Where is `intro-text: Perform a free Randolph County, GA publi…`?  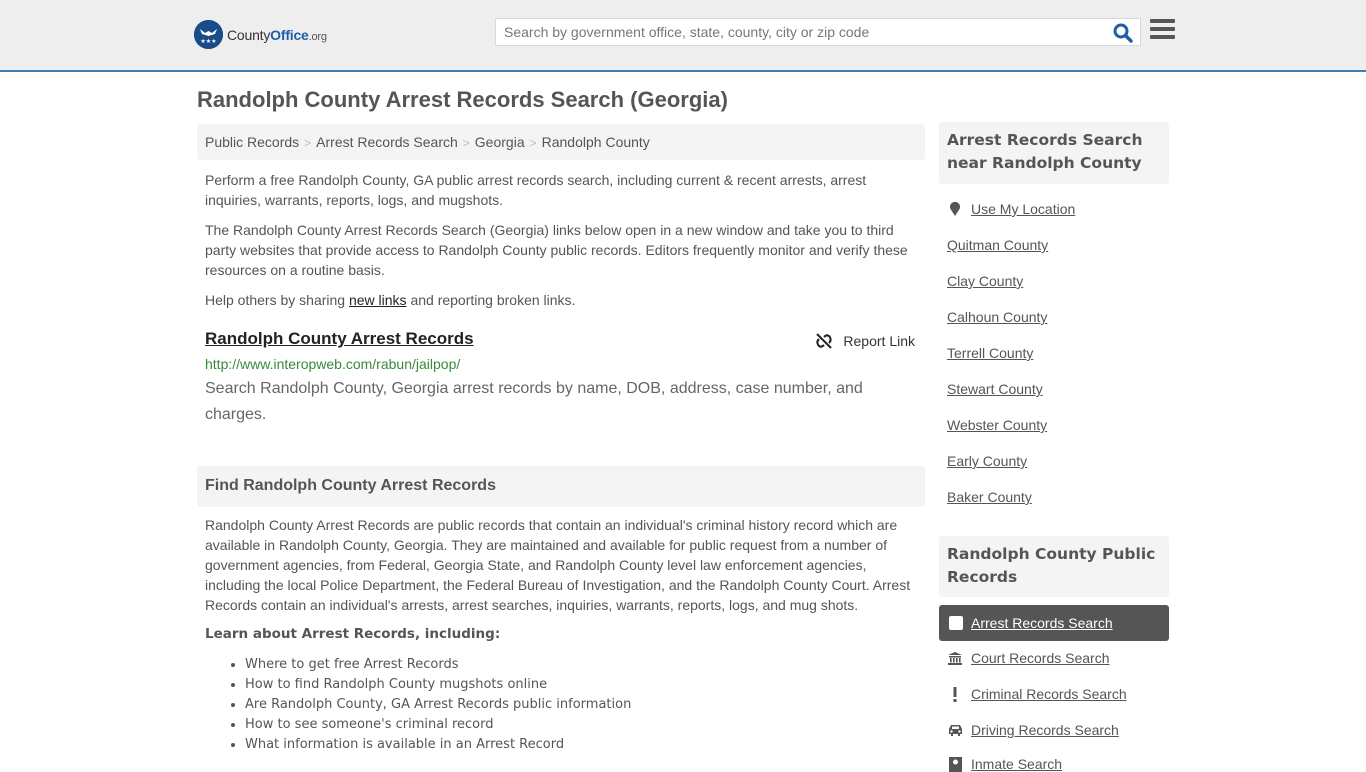
intro-text: Perform a free Randolph County, GA publi… is located at coordinates (562, 245).